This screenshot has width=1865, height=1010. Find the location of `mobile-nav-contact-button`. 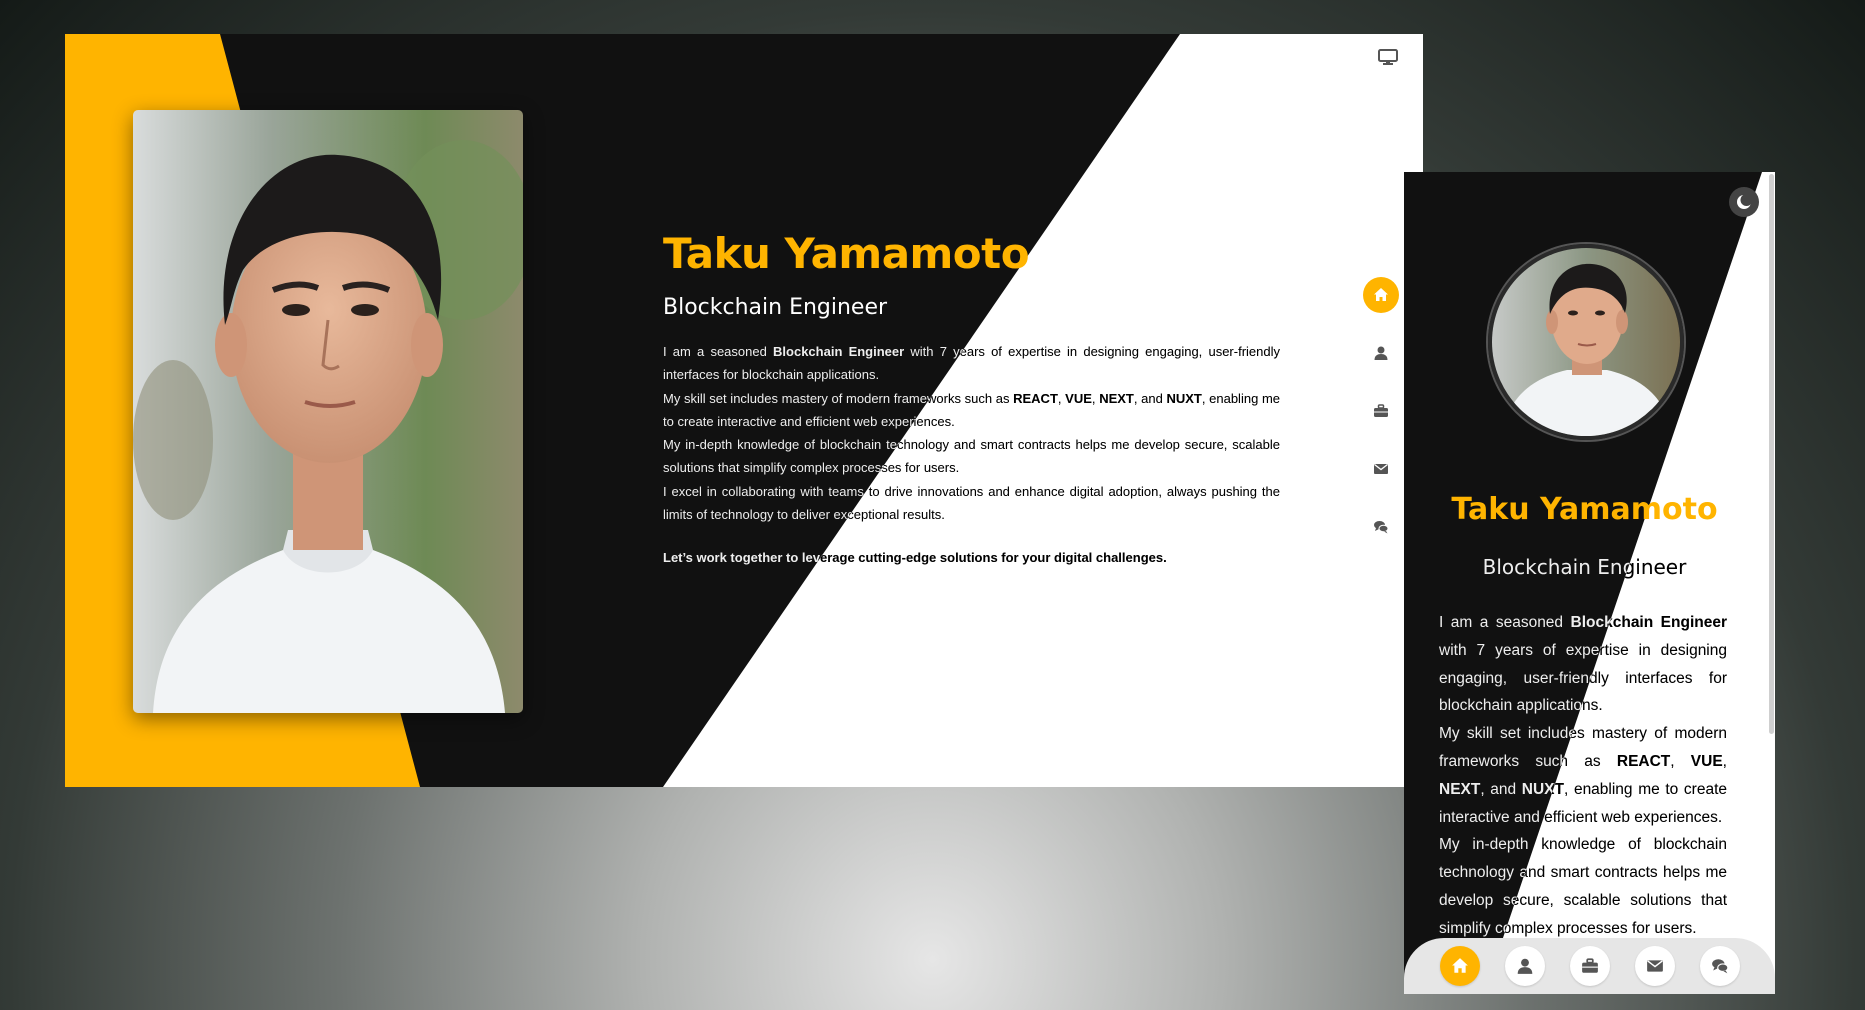

mobile-nav-contact-button is located at coordinates (1654, 966).